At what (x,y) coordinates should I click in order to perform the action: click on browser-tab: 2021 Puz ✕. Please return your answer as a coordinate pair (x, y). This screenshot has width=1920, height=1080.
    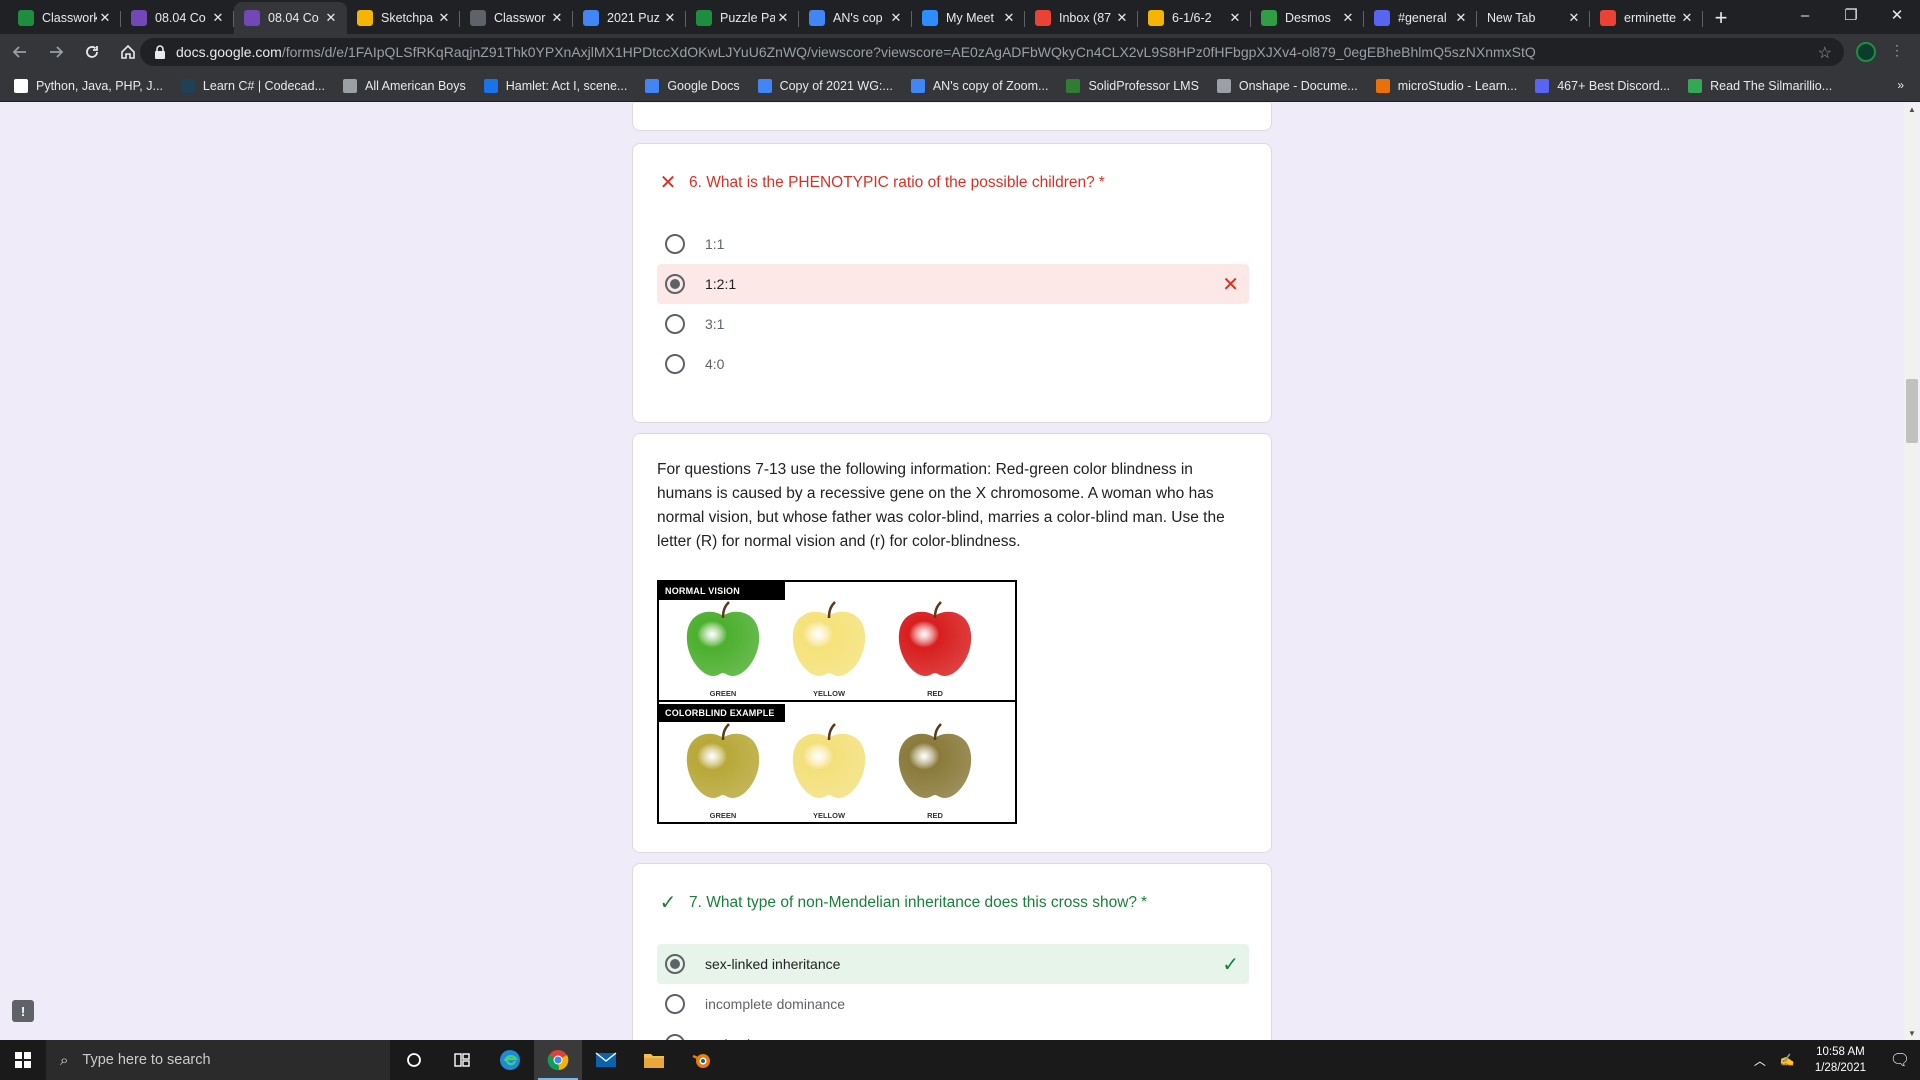
    Looking at the image, I should click on (629, 18).